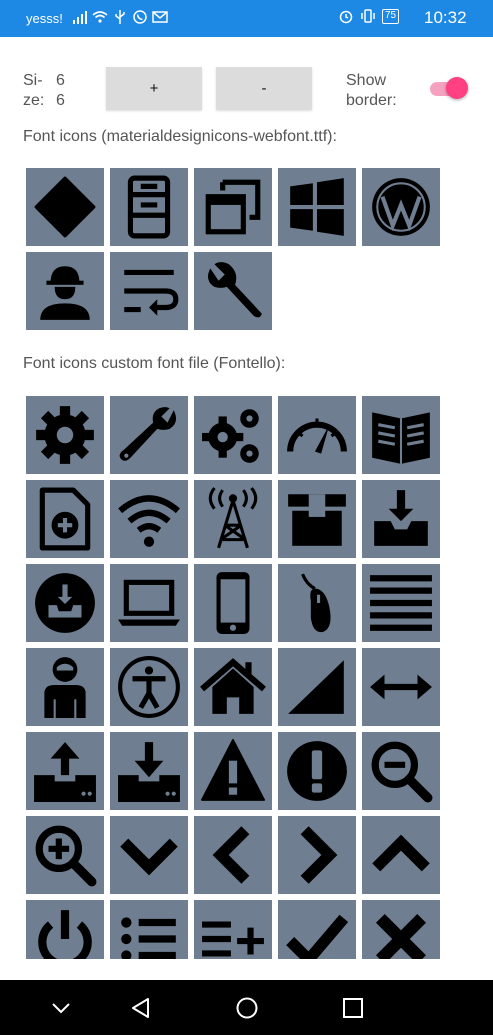  I want to click on rhombus-icon, so click(65, 207).